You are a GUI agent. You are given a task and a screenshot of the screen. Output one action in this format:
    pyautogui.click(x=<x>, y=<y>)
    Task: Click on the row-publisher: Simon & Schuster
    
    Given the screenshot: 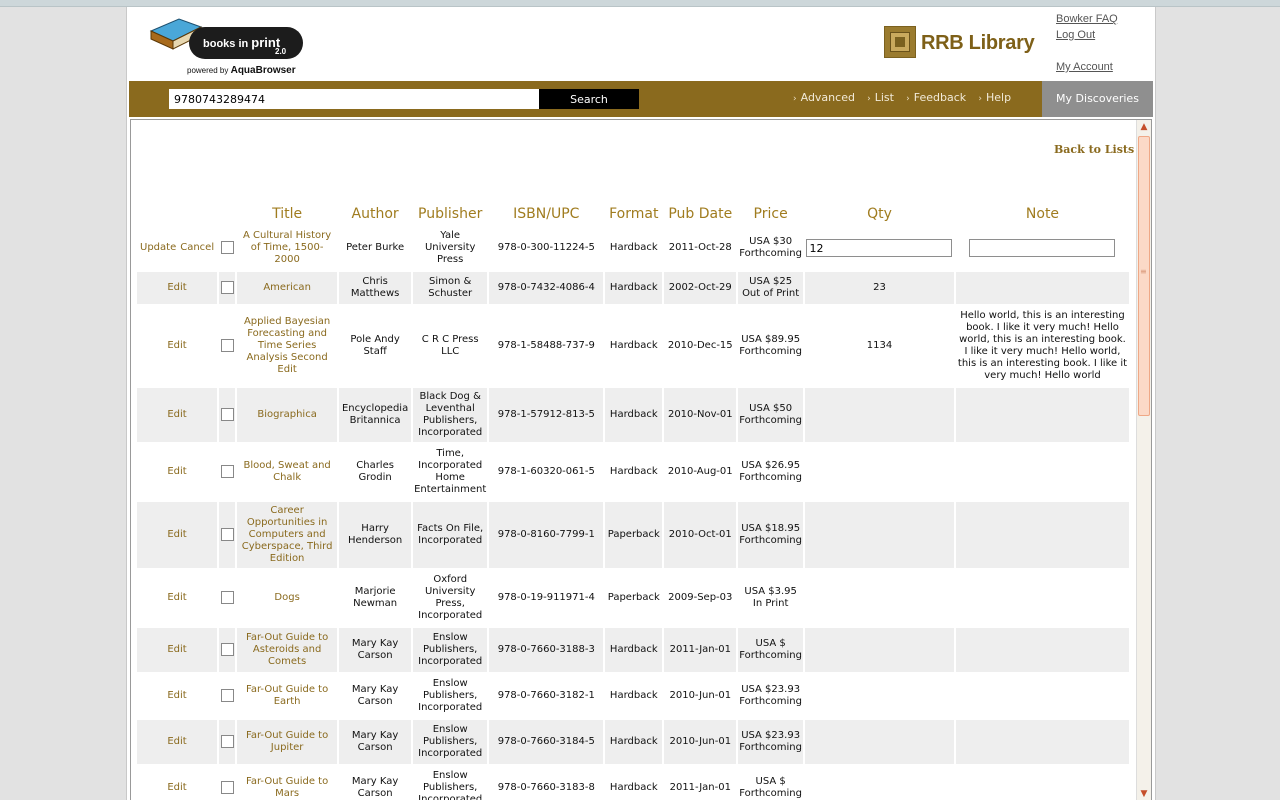 What is the action you would take?
    pyautogui.click(x=450, y=288)
    